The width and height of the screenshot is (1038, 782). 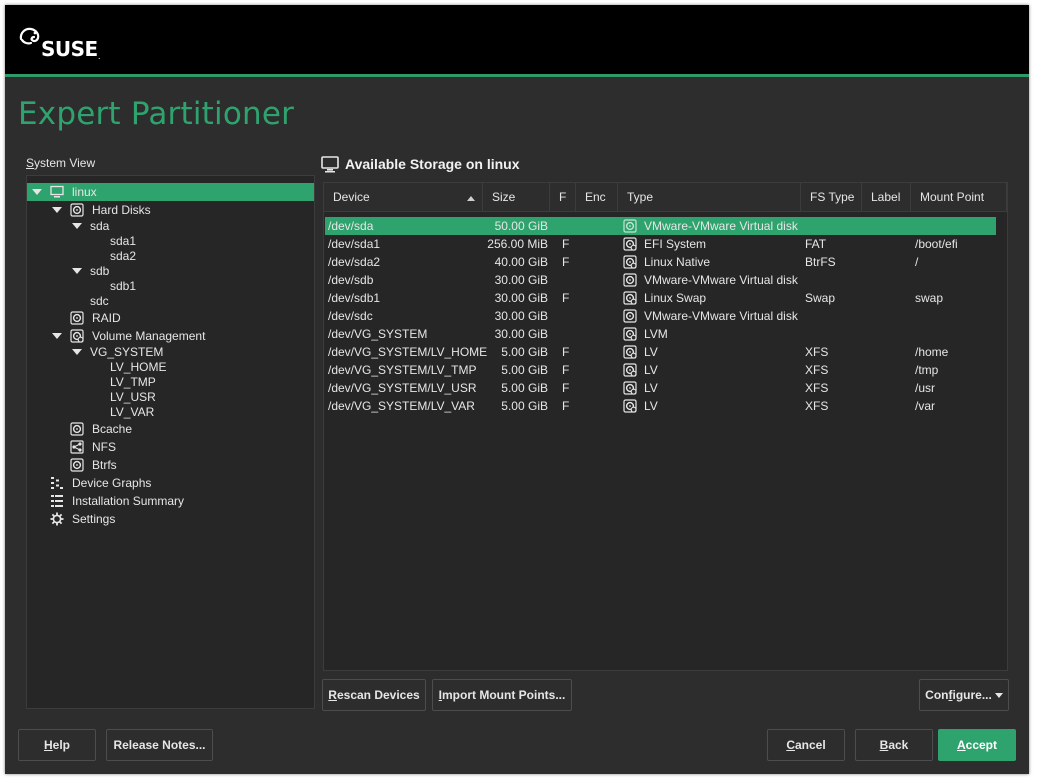 I want to click on tree-item-device-graphs: Device Graphs, so click(x=170, y=483).